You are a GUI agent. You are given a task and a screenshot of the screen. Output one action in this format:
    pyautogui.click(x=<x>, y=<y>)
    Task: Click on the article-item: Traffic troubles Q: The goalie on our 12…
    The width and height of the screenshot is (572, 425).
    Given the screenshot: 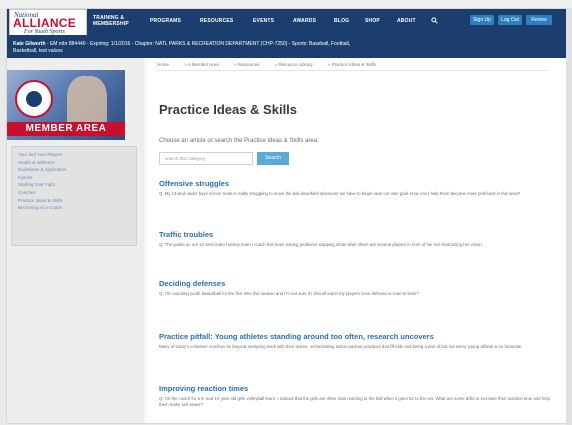 What is the action you would take?
    pyautogui.click(x=356, y=239)
    